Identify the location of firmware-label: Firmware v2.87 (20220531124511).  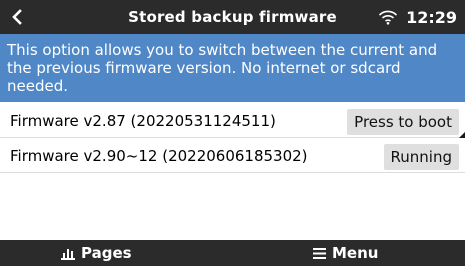
(143, 121).